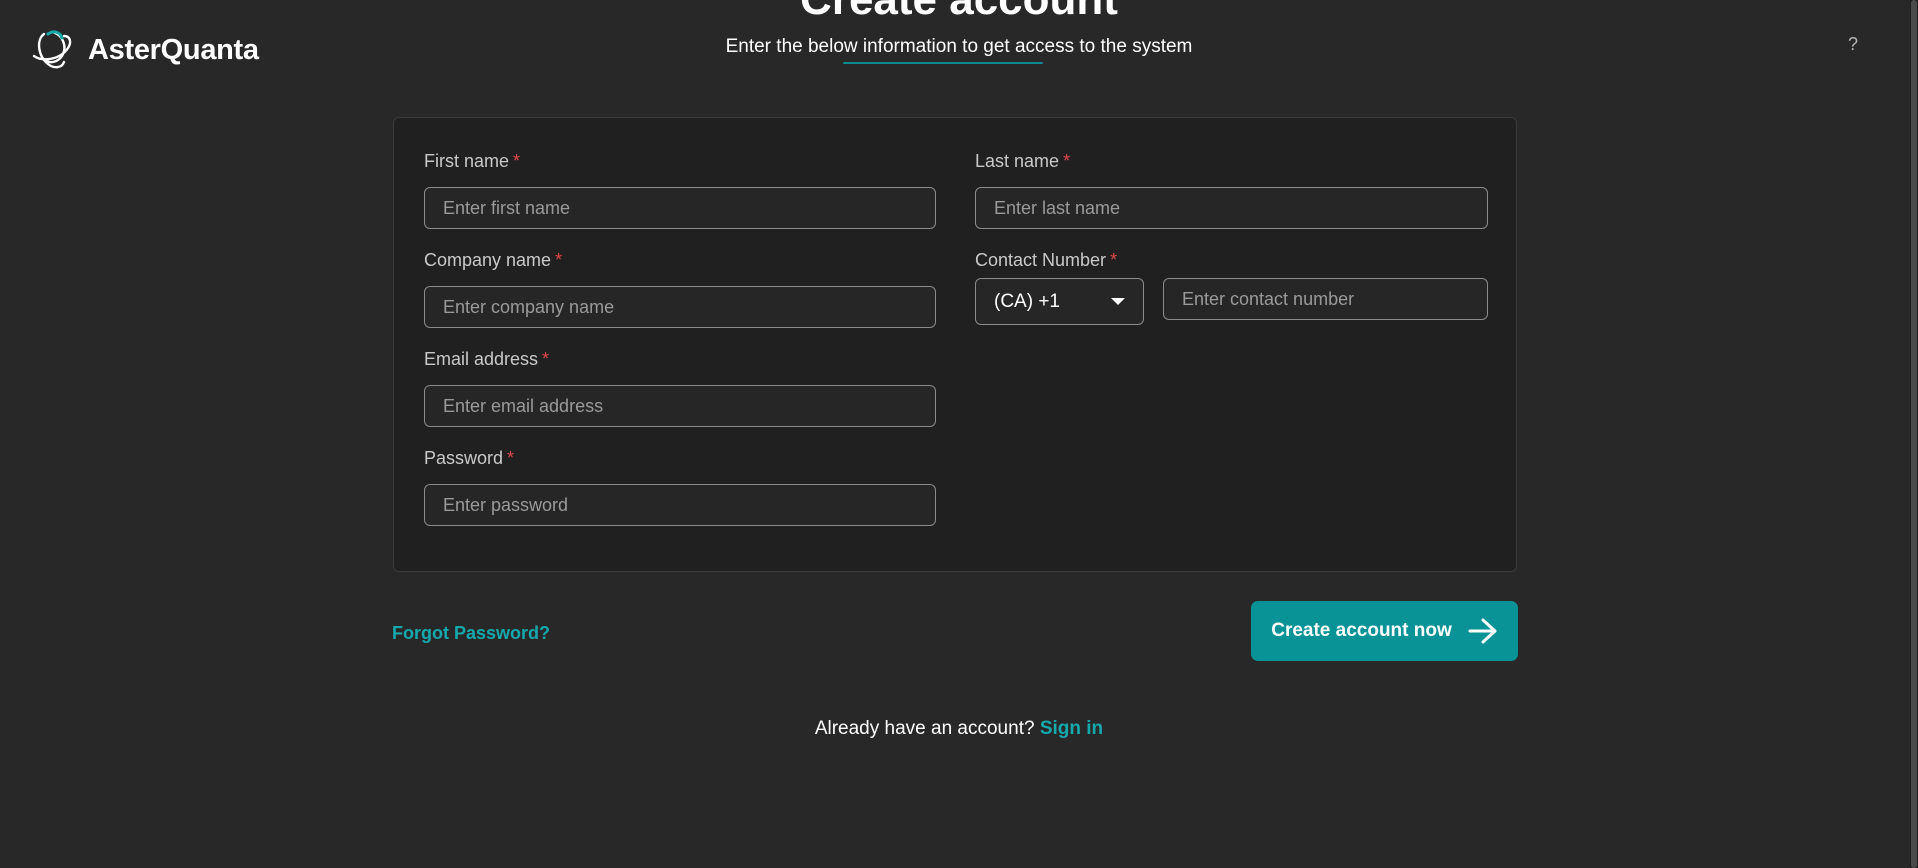 The width and height of the screenshot is (1918, 868). What do you see at coordinates (472, 161) in the screenshot?
I see `first-name-label: First name *` at bounding box center [472, 161].